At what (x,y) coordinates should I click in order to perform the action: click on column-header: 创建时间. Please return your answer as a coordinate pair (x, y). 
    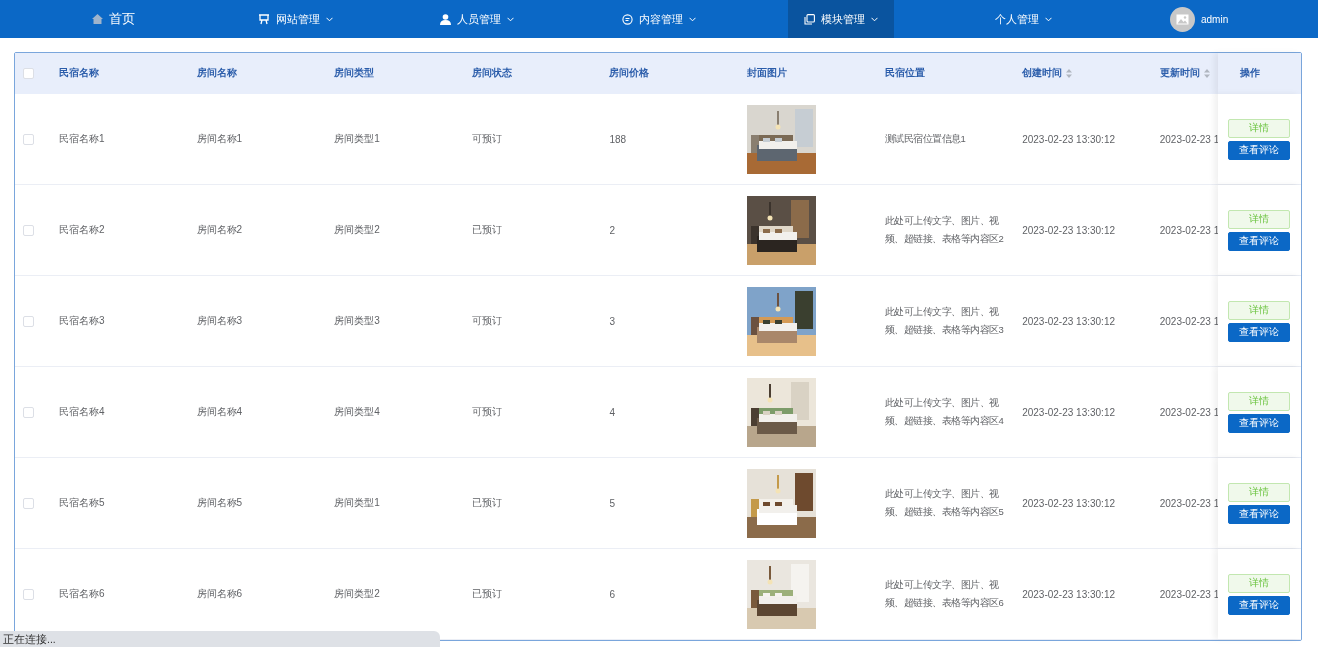
    Looking at the image, I should click on (1042, 73).